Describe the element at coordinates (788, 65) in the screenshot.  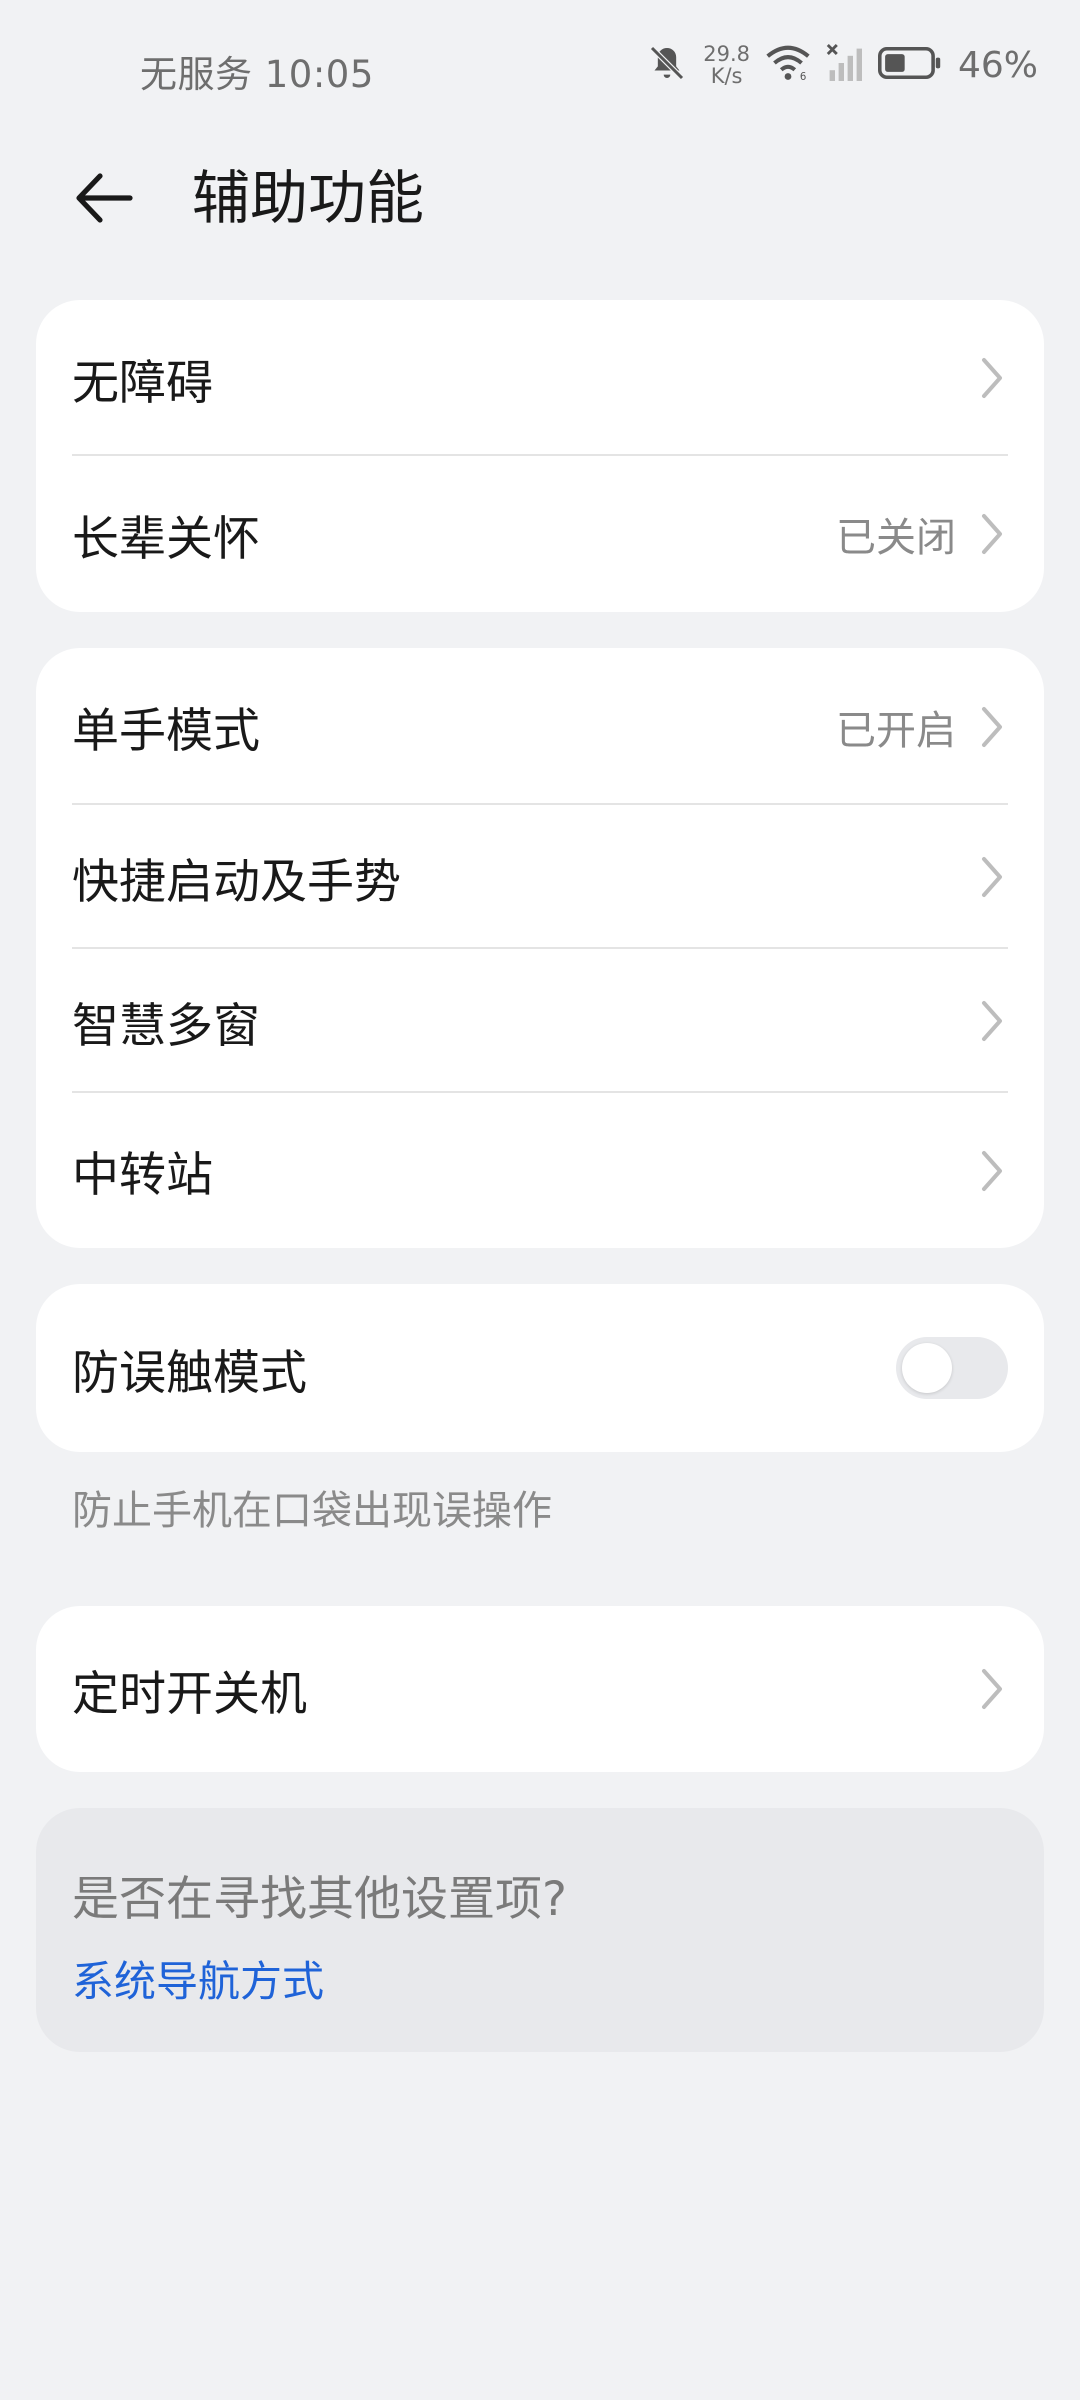
I see `wifi-icon: 6` at that location.